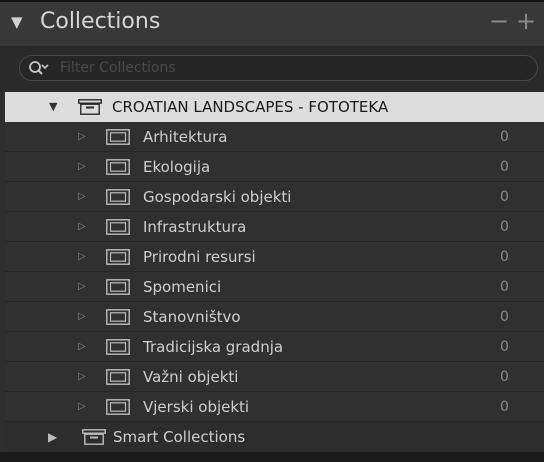 This screenshot has height=462, width=544. What do you see at coordinates (274, 377) in the screenshot?
I see `collection-row: ▷ Važni objekti 0` at bounding box center [274, 377].